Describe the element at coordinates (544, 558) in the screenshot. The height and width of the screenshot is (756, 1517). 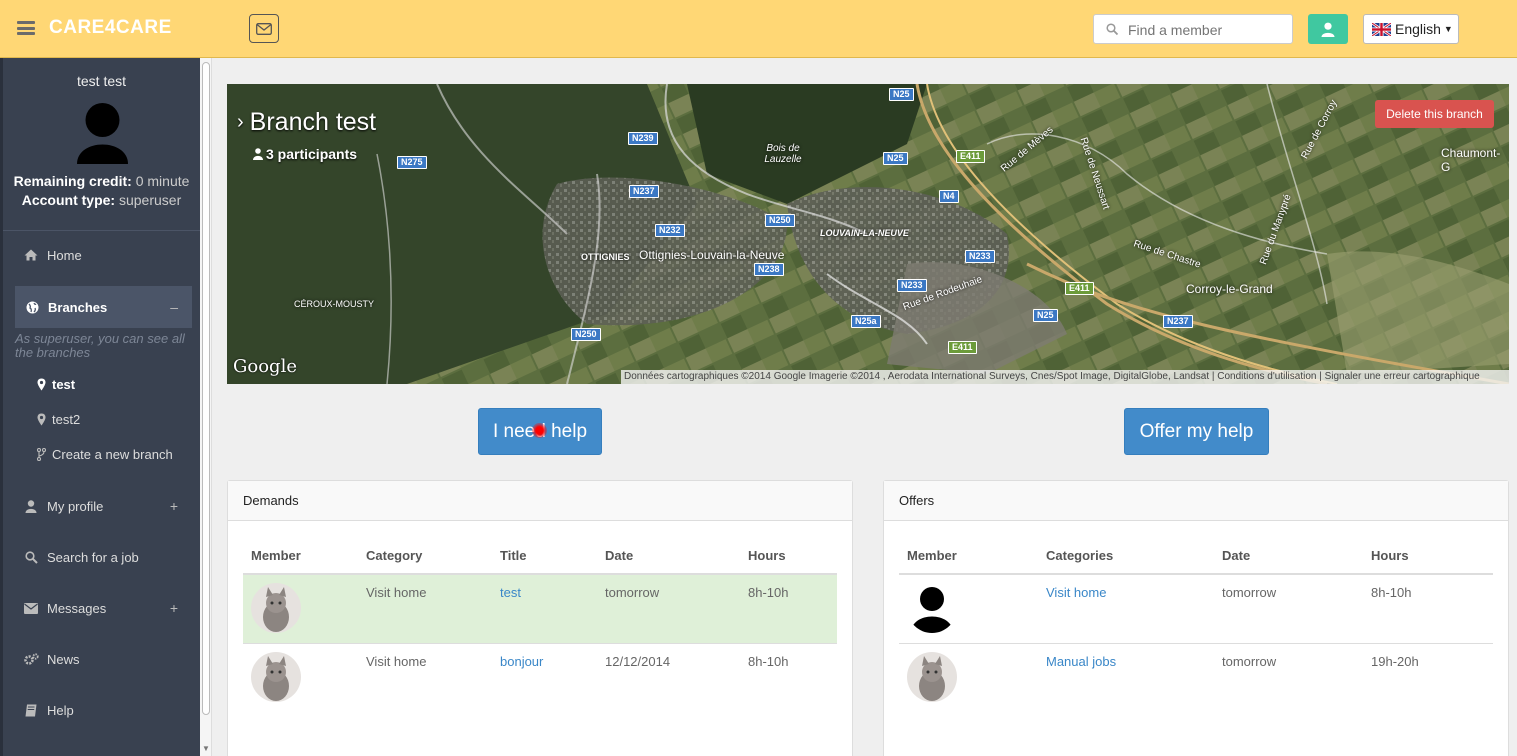
I see `column-header: Title` at that location.